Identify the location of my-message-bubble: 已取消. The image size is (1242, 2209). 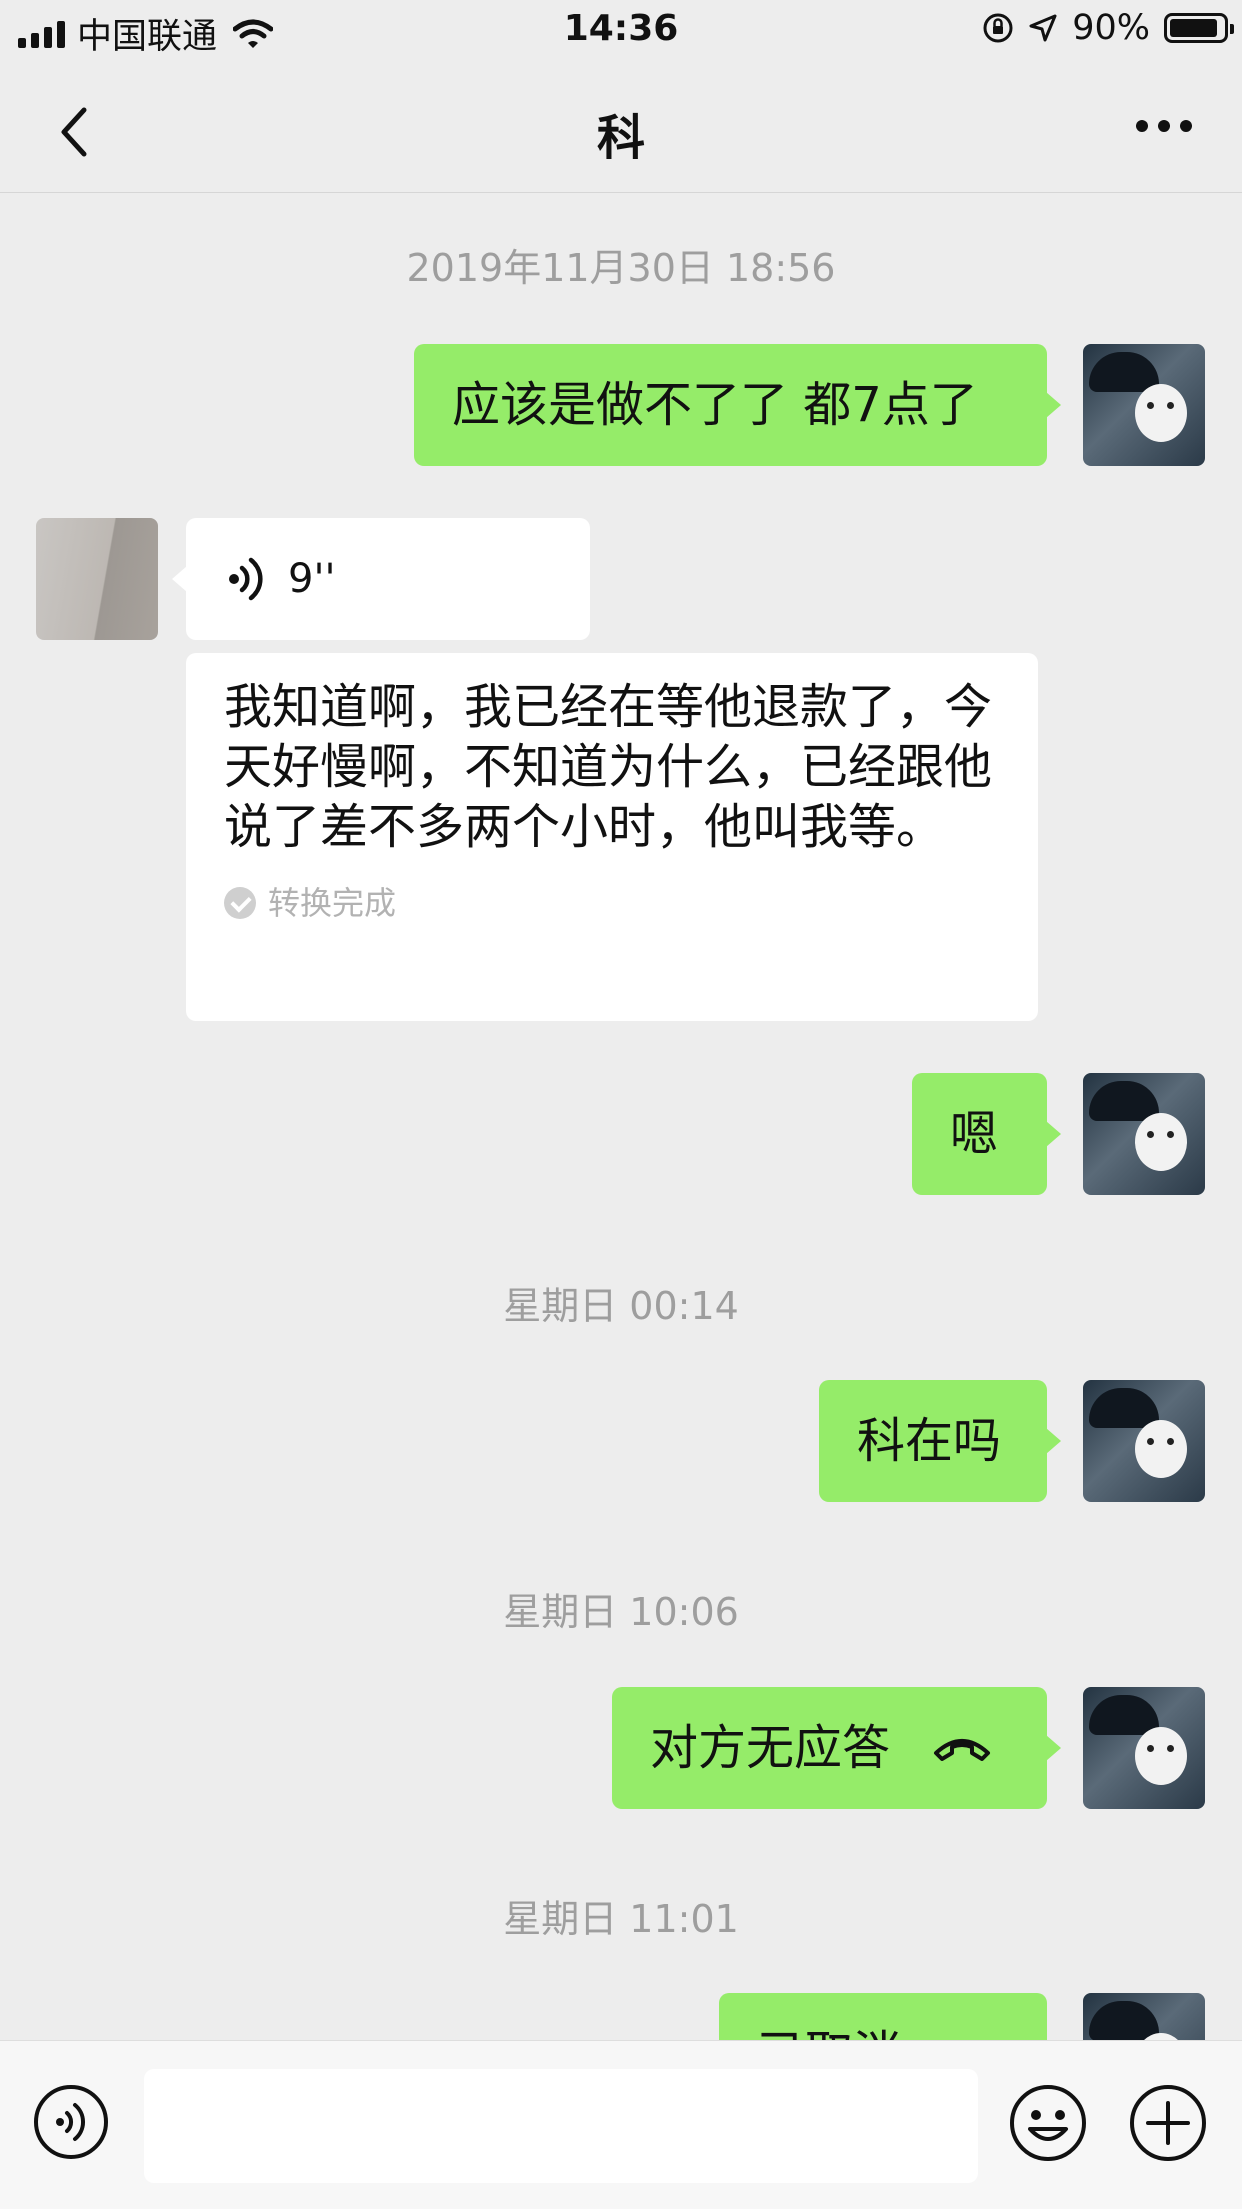
(883, 2016).